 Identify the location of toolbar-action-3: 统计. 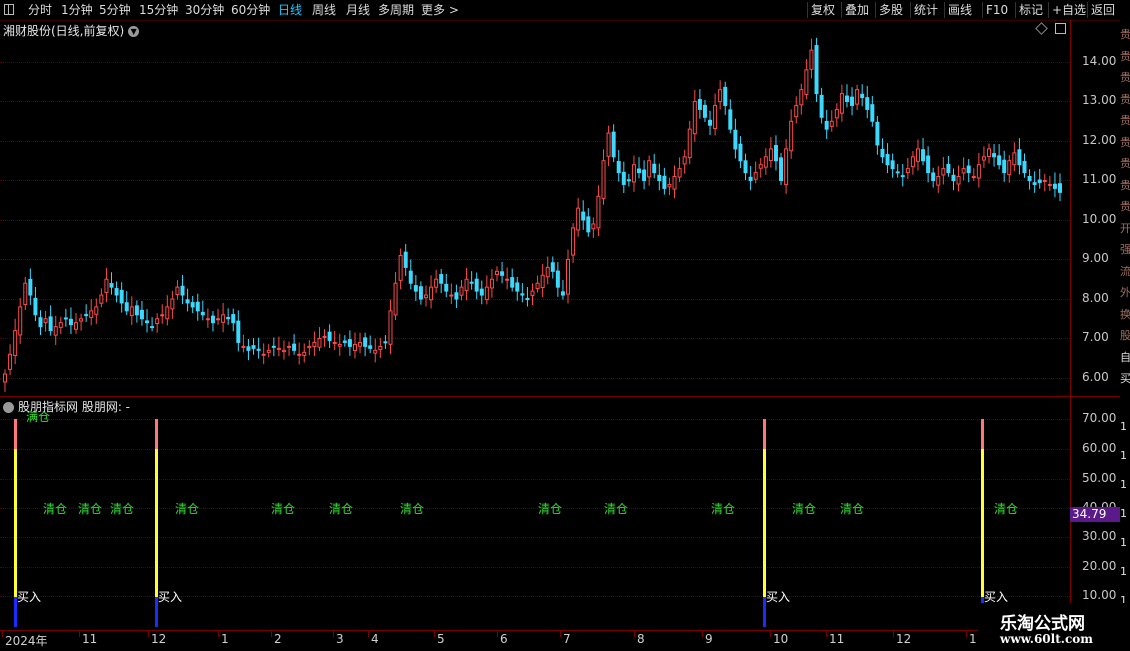
(926, 10).